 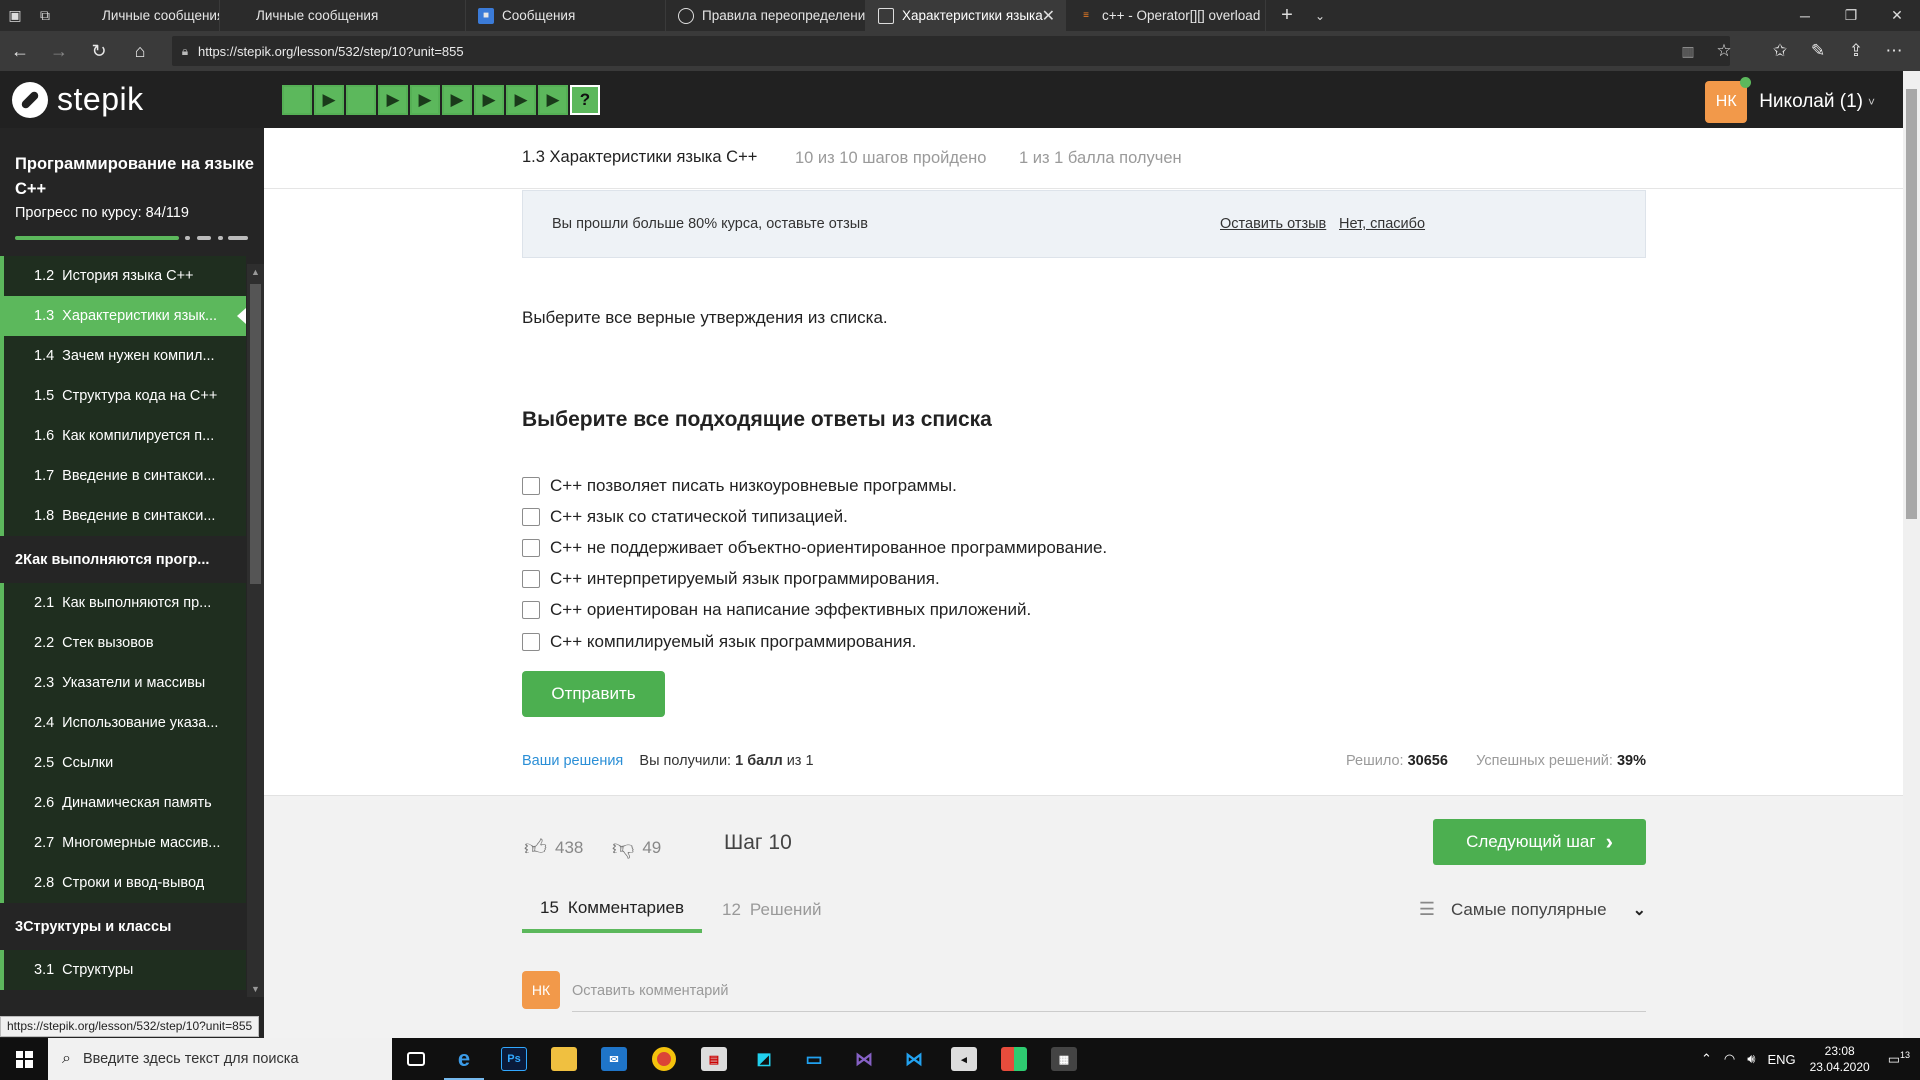 I want to click on close-window-icon: ✕, so click(x=1897, y=15).